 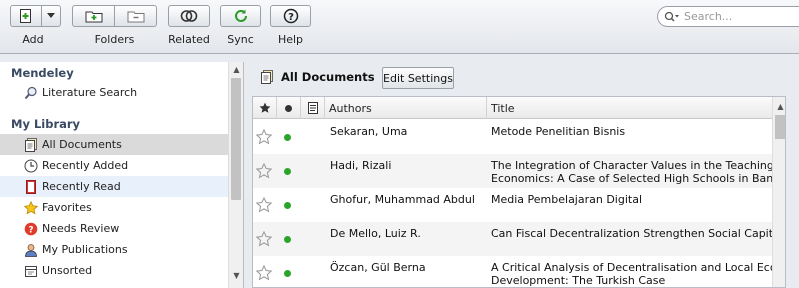 What do you see at coordinates (42, 73) in the screenshot?
I see `mendeley-heading: Mendeley` at bounding box center [42, 73].